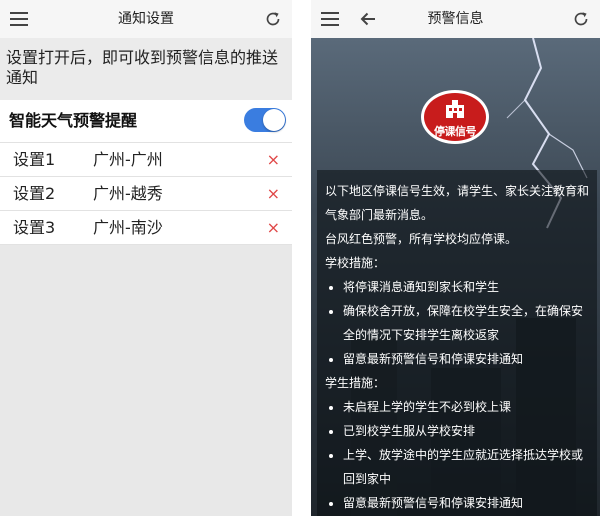 Image resolution: width=600 pixels, height=516 pixels. I want to click on signal-circle: 停课信号, so click(455, 117).